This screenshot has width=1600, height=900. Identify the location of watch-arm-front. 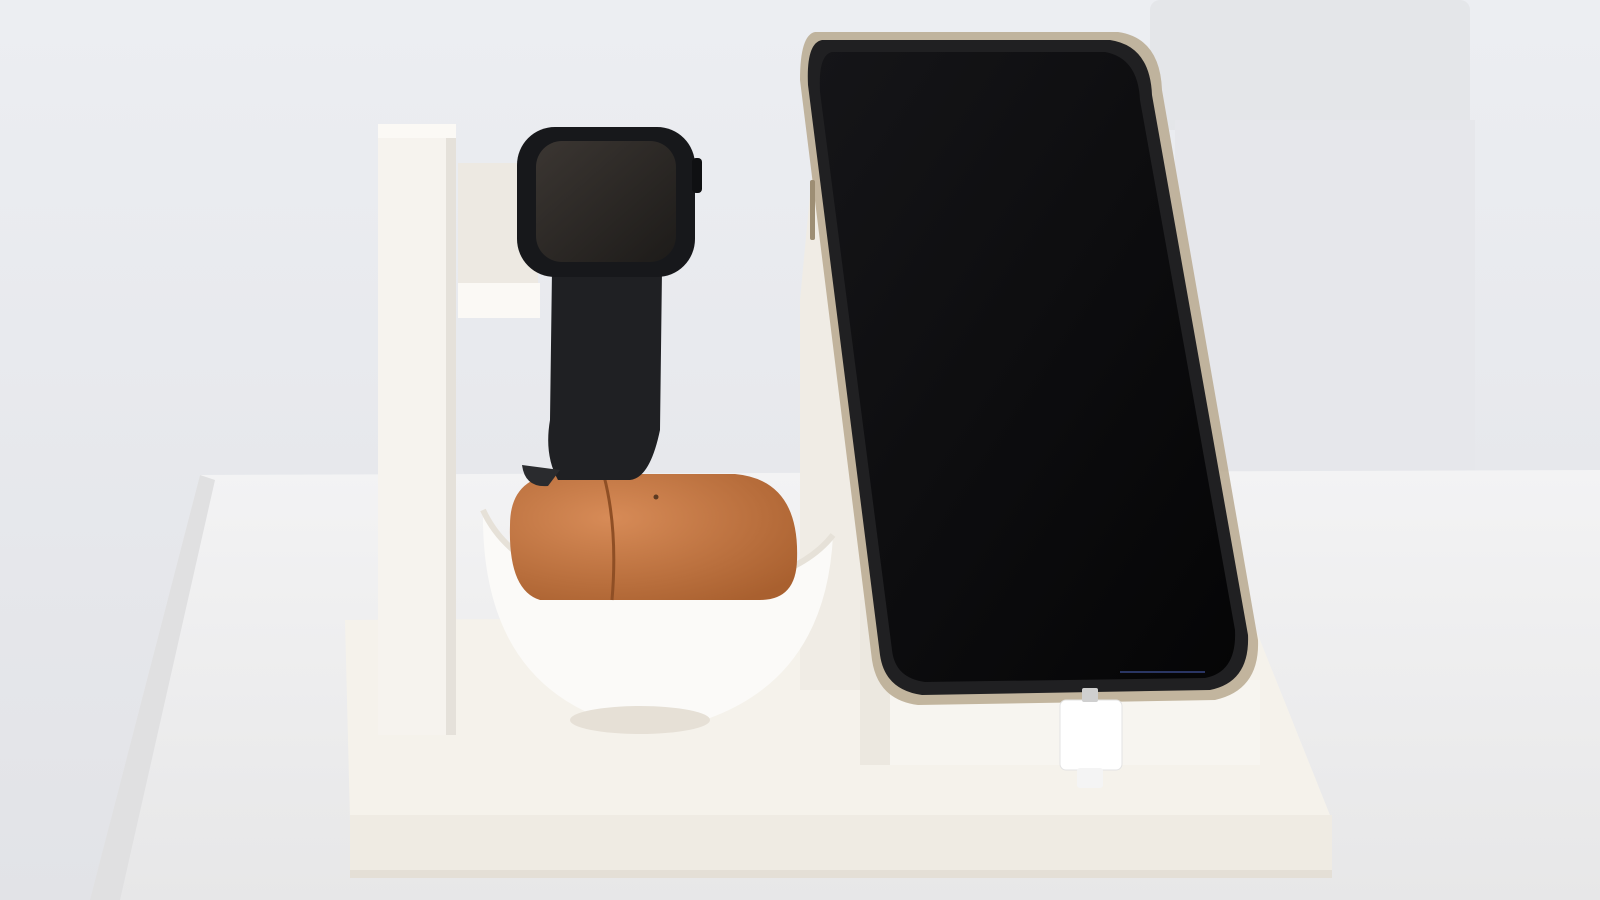
(499, 300).